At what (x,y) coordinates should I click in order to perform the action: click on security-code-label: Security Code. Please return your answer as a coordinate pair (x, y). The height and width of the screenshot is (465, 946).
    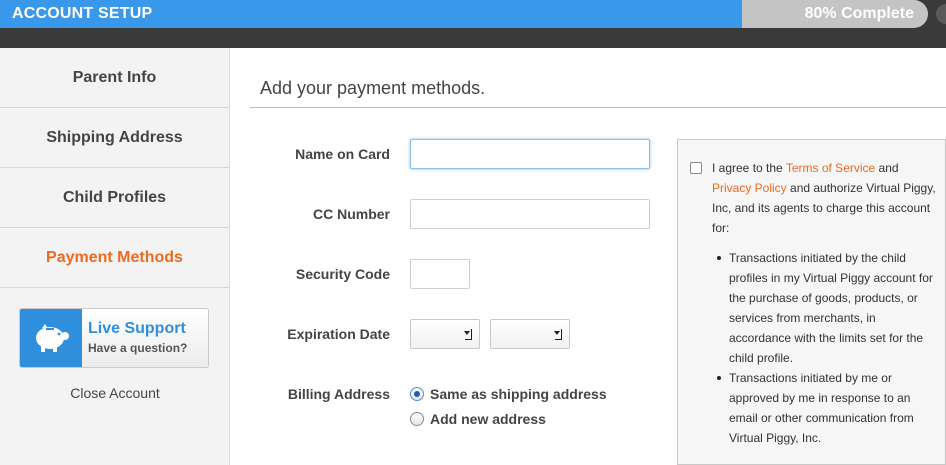
    Looking at the image, I should click on (342, 274).